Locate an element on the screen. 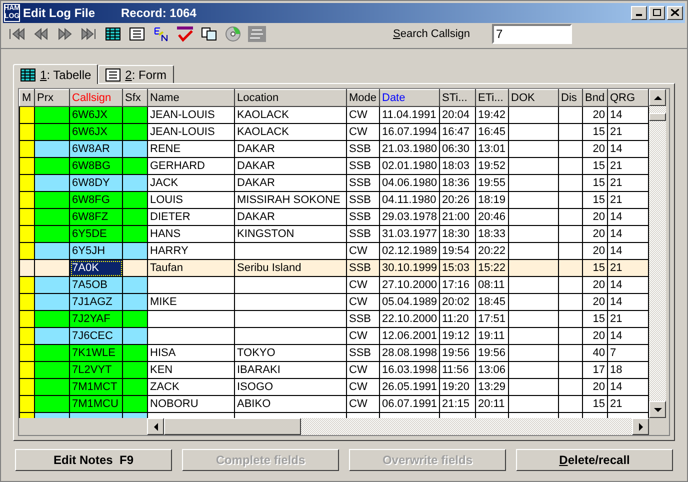  table-cell: 20:02 is located at coordinates (458, 302).